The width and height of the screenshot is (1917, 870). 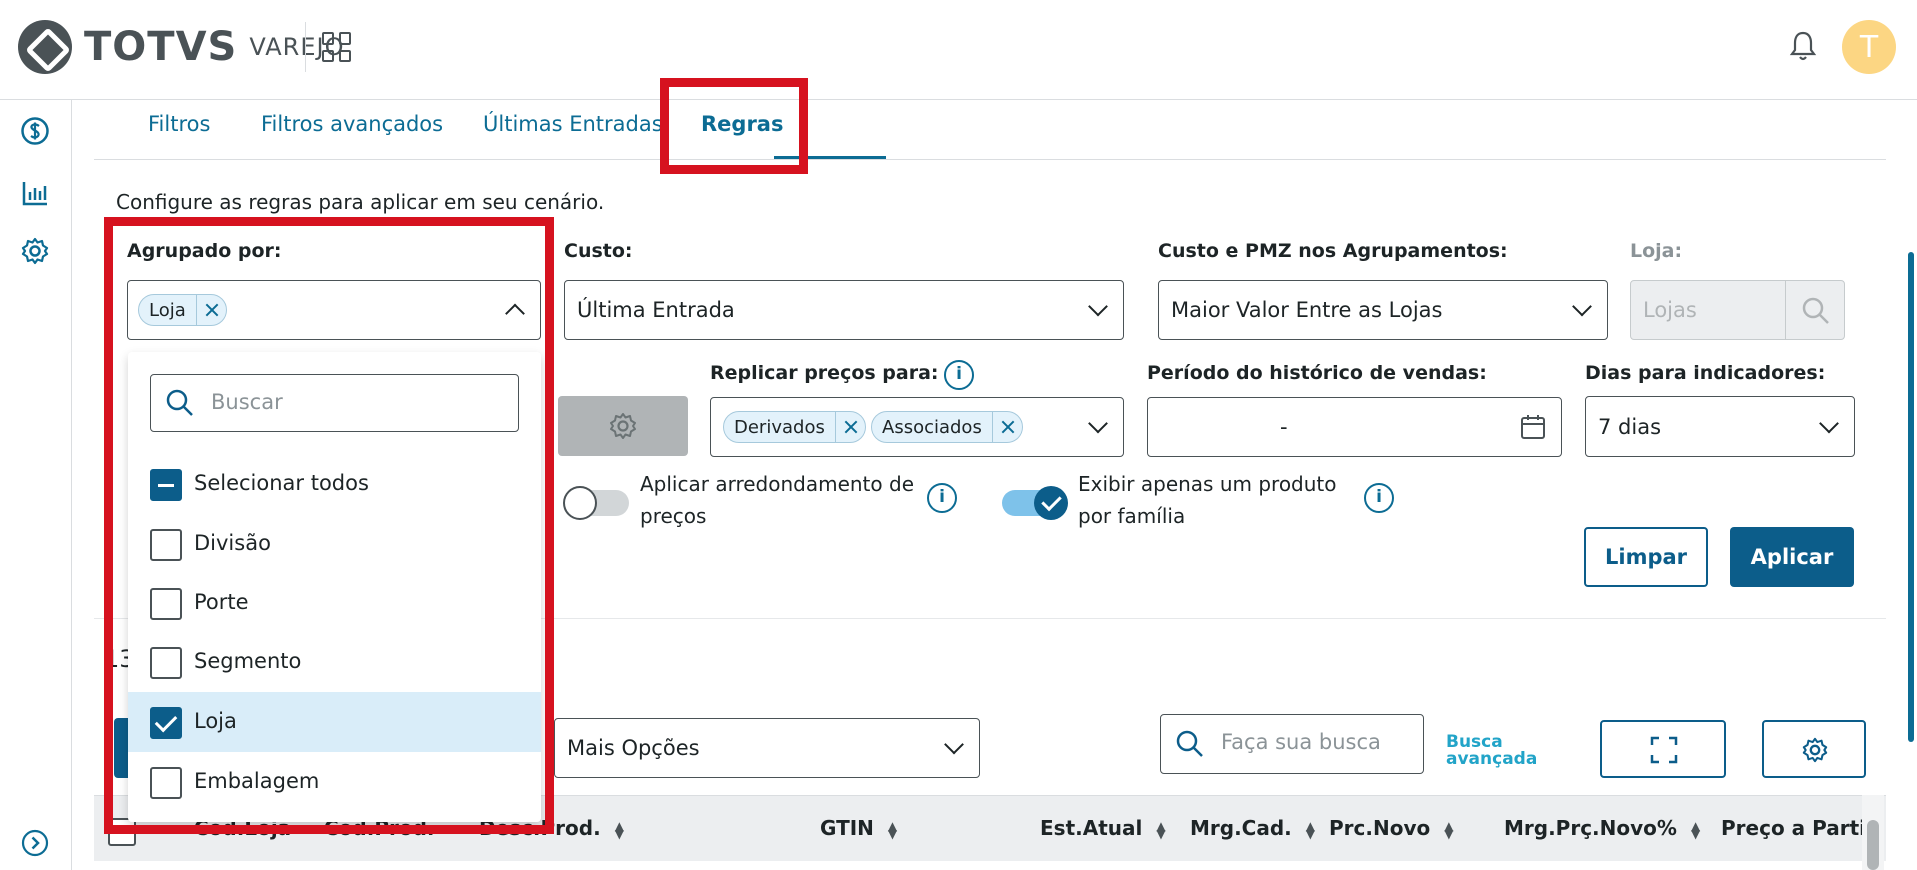 What do you see at coordinates (179, 124) in the screenshot?
I see `tab-filtros: Filtros` at bounding box center [179, 124].